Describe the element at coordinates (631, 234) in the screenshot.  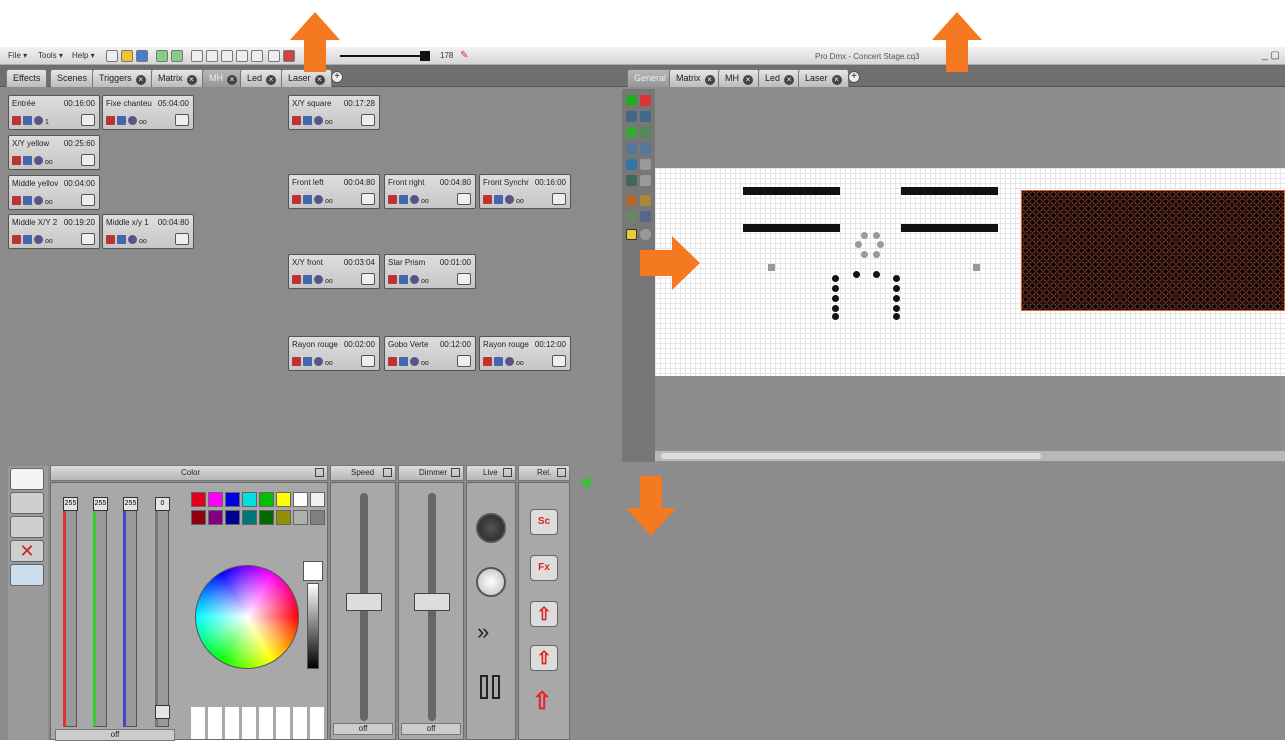
I see `lock-icon` at that location.